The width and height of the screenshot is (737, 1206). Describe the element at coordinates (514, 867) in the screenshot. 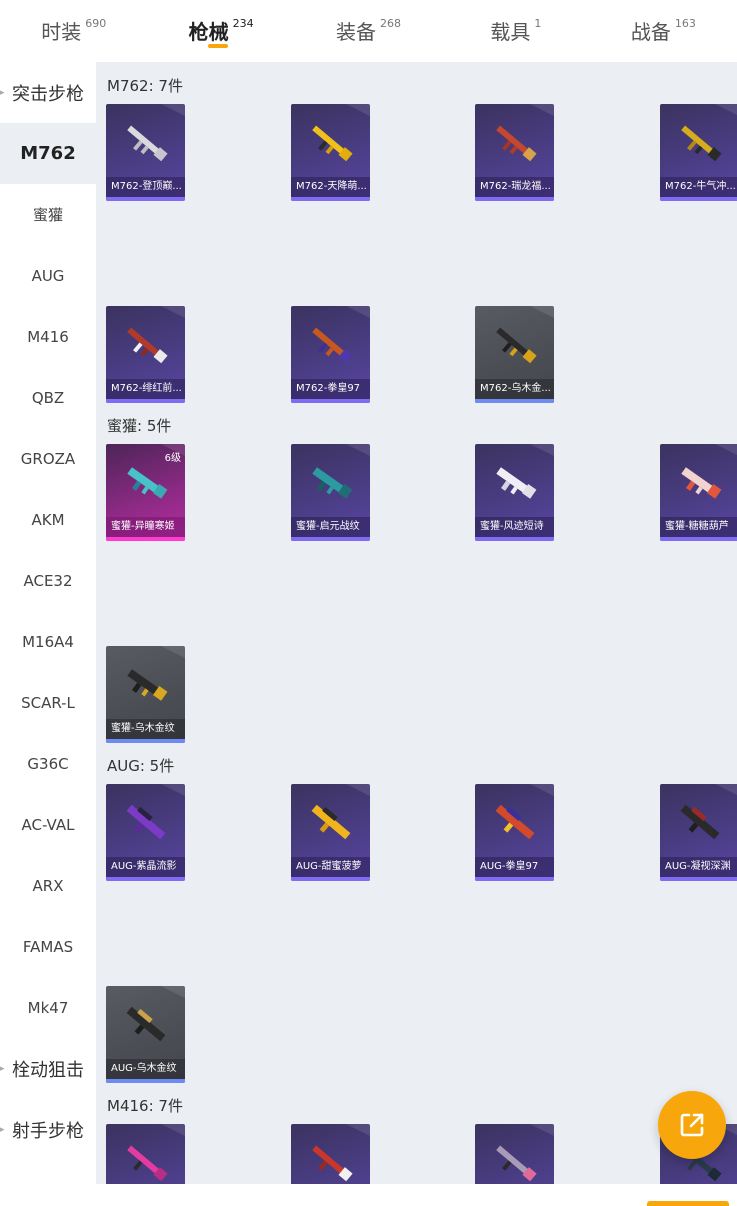

I see `skin-name: AUG-拳皇97` at that location.